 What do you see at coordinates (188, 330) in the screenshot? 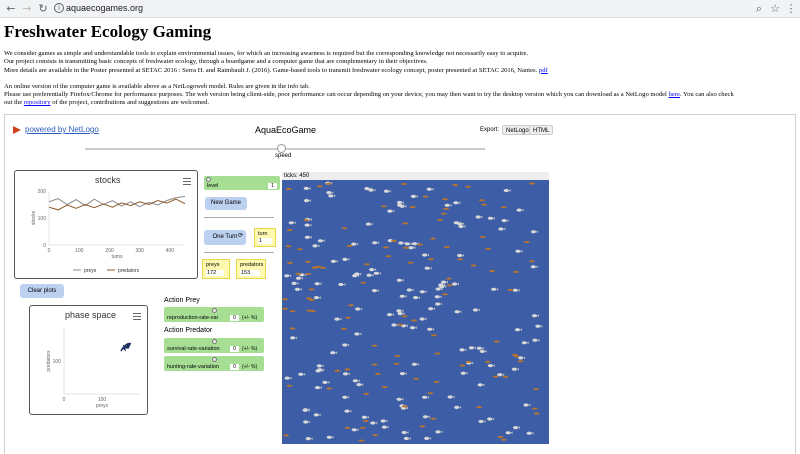
I see `action-predator-label: Action Predator` at bounding box center [188, 330].